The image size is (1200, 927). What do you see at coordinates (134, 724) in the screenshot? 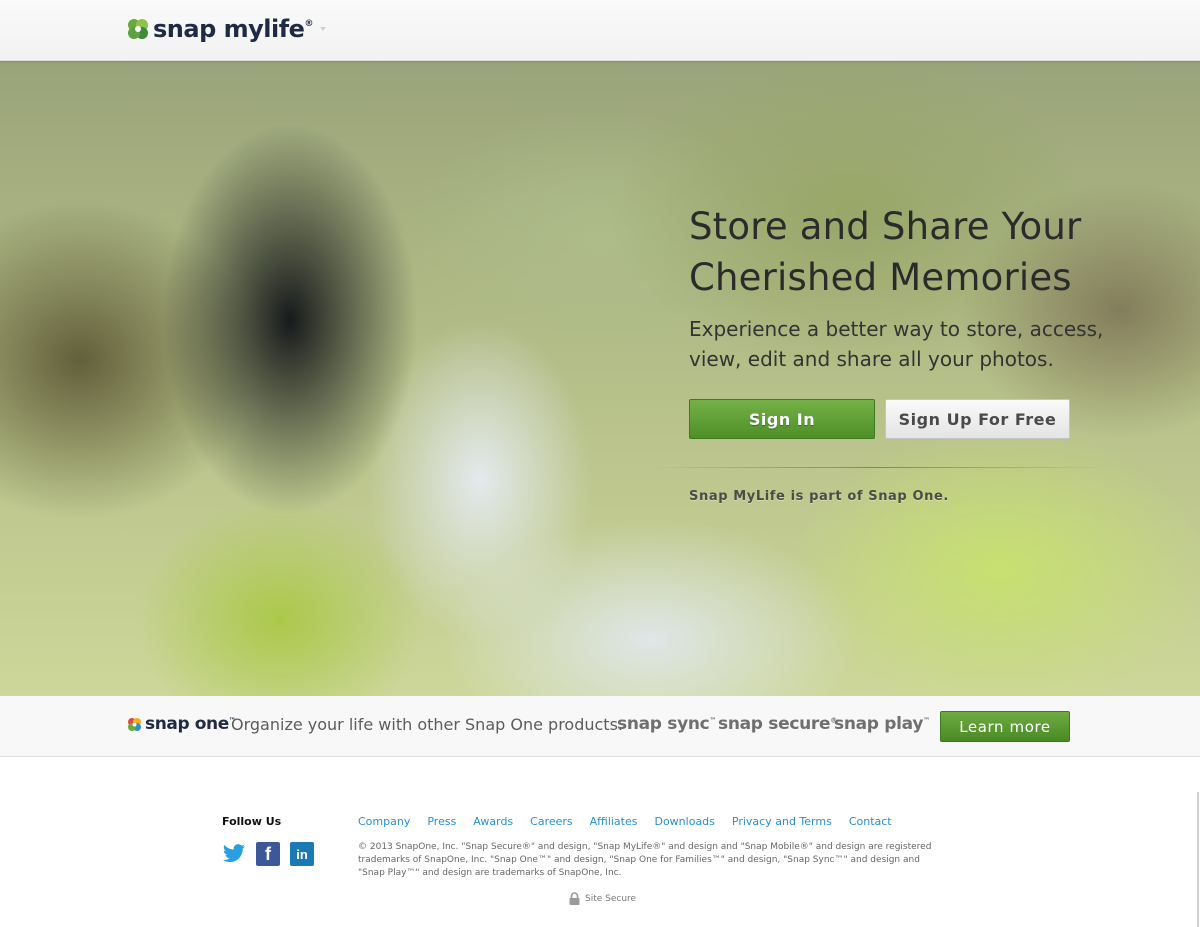
I see `snap-one-pinwheel-icon` at bounding box center [134, 724].